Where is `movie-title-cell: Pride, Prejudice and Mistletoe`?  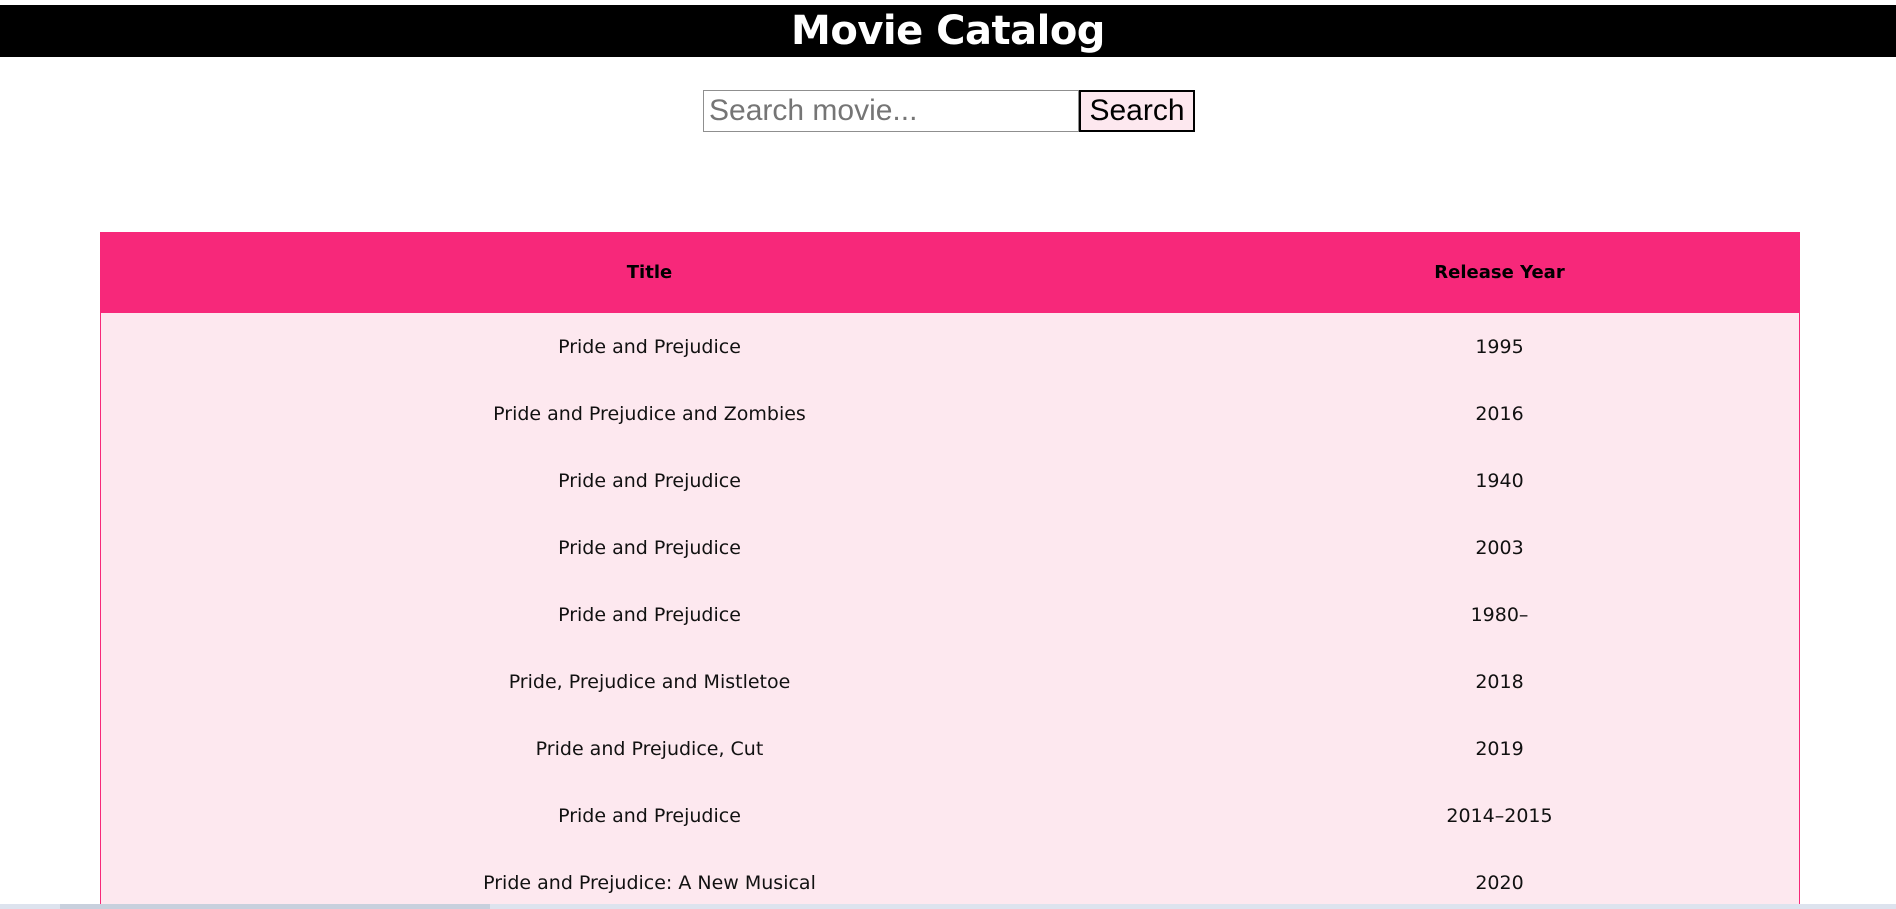 movie-title-cell: Pride, Prejudice and Mistletoe is located at coordinates (649, 681).